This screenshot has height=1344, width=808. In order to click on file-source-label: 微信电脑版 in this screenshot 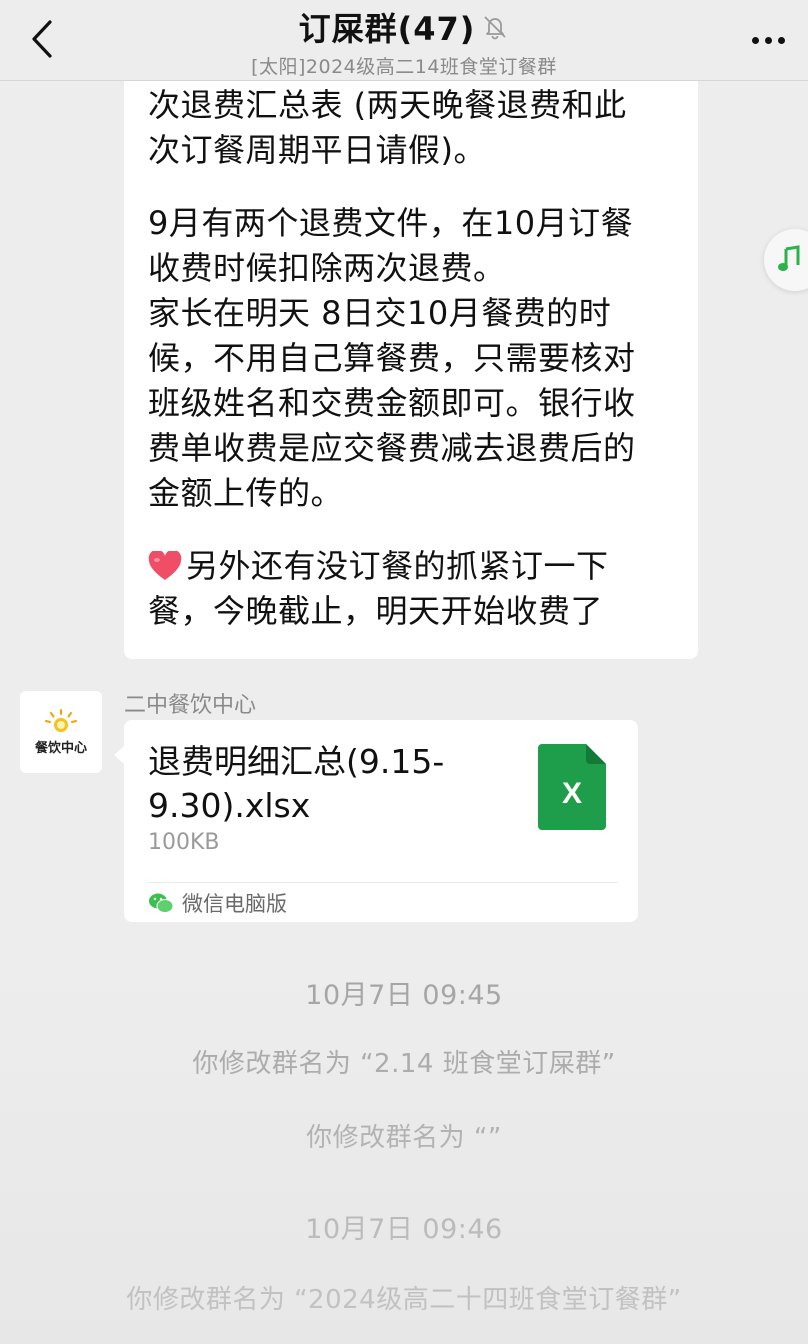, I will do `click(234, 904)`.